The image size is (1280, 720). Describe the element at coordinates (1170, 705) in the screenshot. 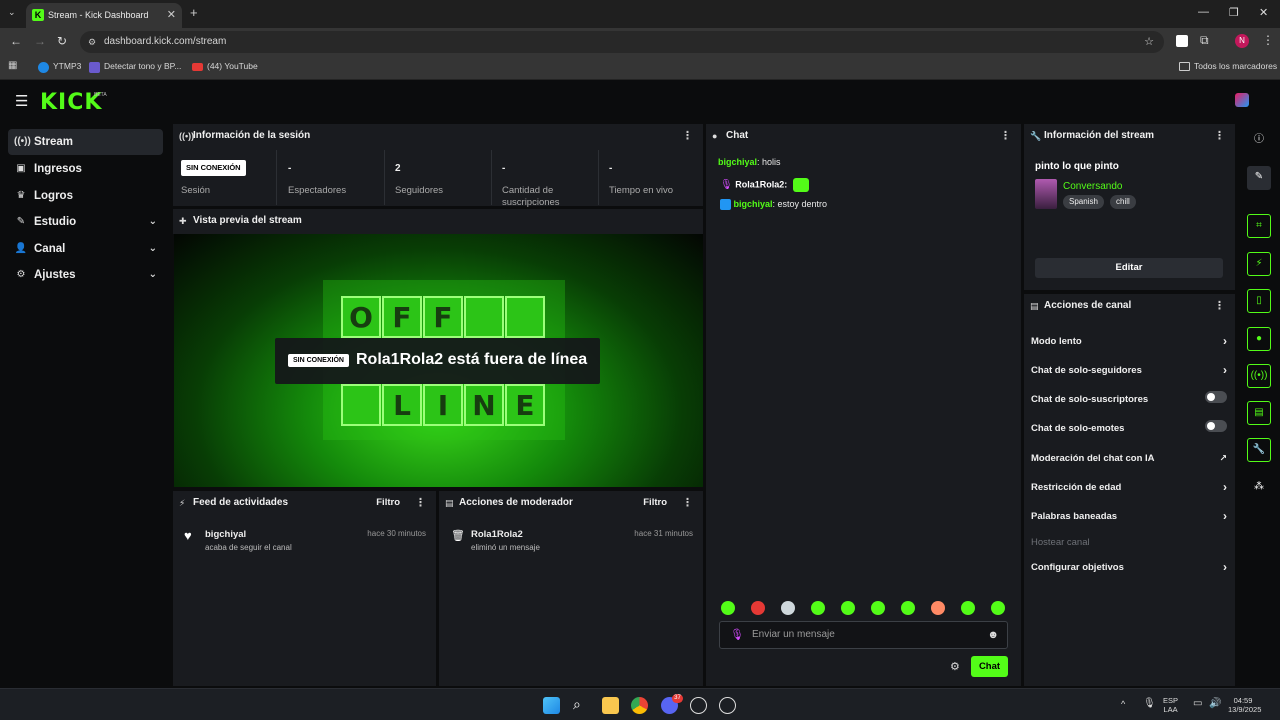

I see `language-indicator: ESP LAA` at that location.